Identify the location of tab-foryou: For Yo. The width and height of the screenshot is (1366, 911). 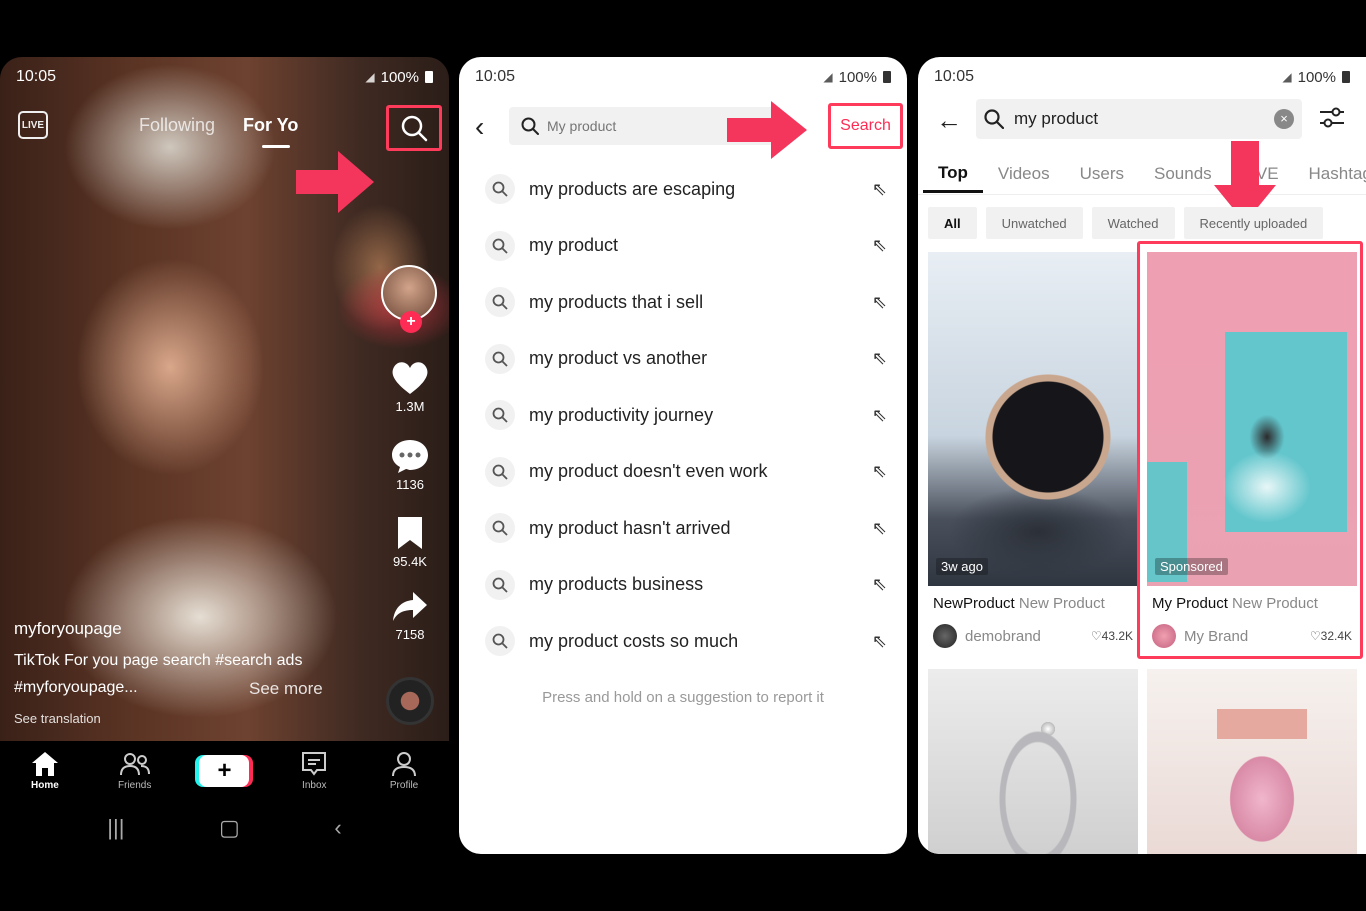
(270, 125).